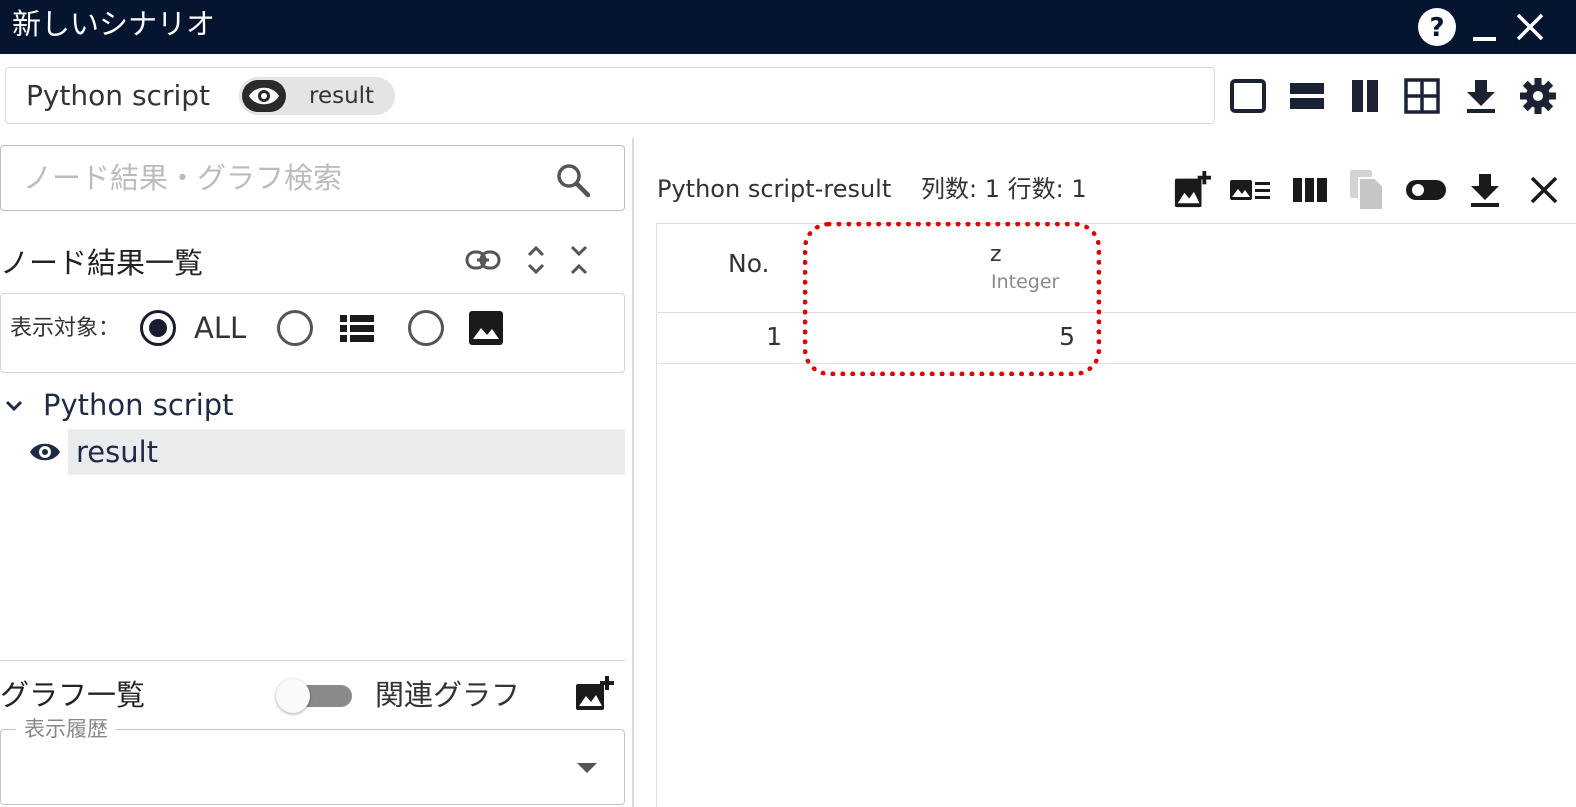 Image resolution: width=1576 pixels, height=807 pixels. Describe the element at coordinates (293, 696) in the screenshot. I see `toggle-knob` at that location.